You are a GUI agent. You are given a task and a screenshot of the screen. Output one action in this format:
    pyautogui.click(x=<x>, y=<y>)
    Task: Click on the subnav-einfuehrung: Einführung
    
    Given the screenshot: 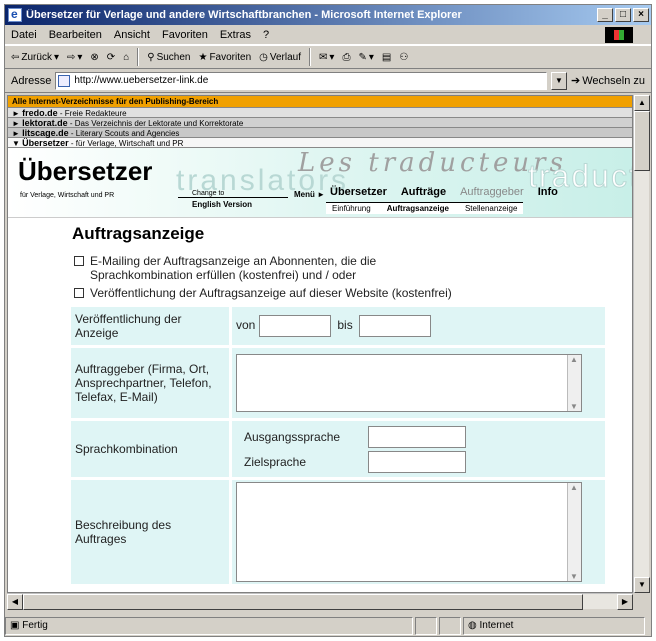 What is the action you would take?
    pyautogui.click(x=351, y=208)
    